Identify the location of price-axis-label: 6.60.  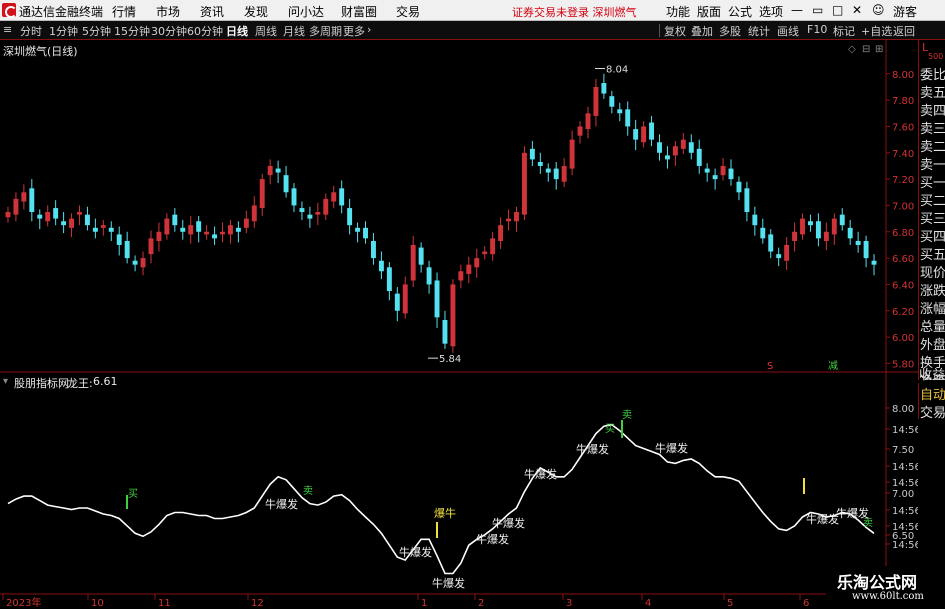
(903, 259).